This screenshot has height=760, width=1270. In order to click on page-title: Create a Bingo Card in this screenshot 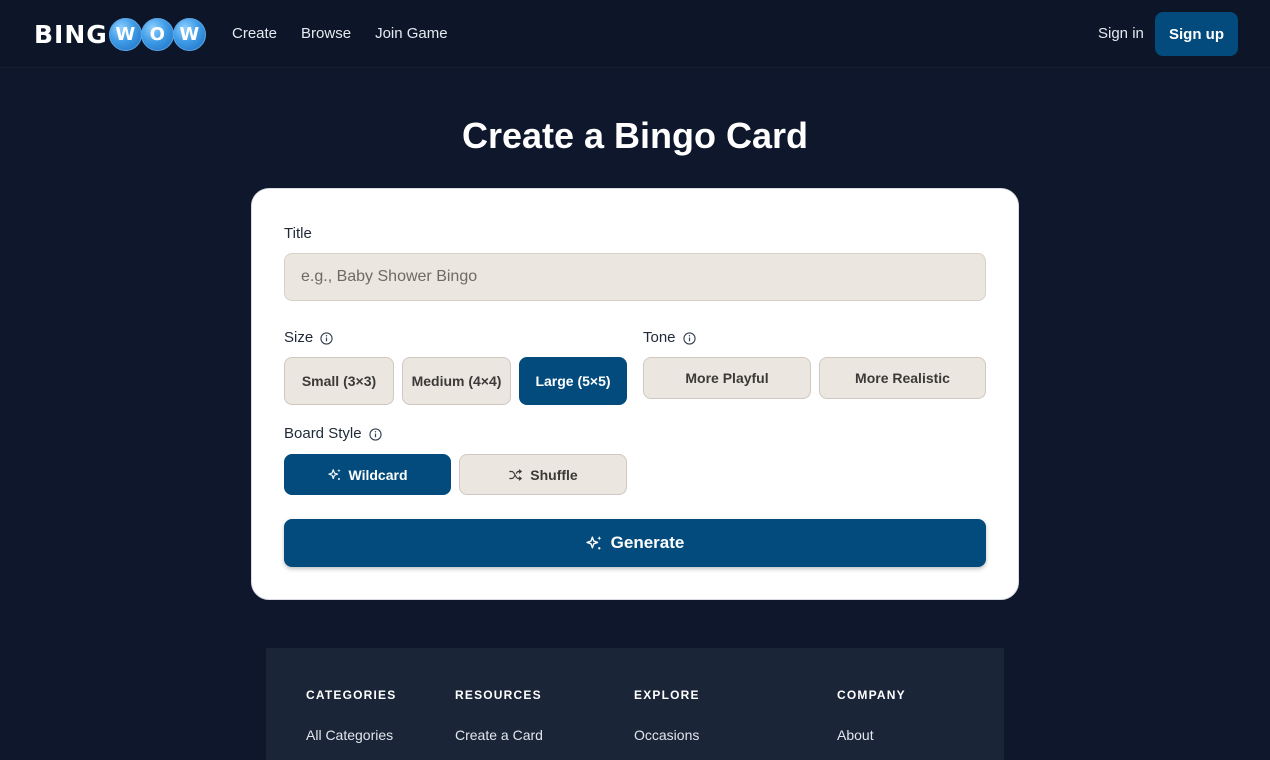, I will do `click(635, 135)`.